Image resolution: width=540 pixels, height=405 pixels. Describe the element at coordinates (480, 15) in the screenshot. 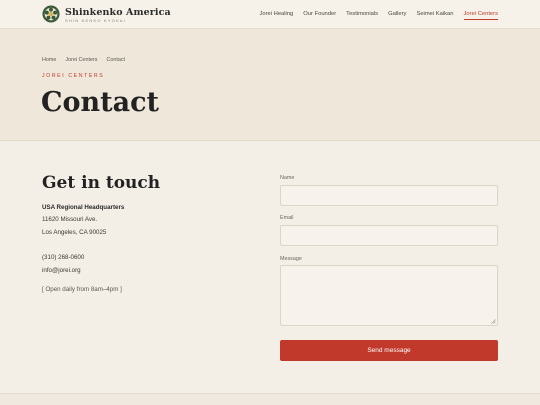

I see `nav-item-jorei-centers: Jorei Centers` at that location.